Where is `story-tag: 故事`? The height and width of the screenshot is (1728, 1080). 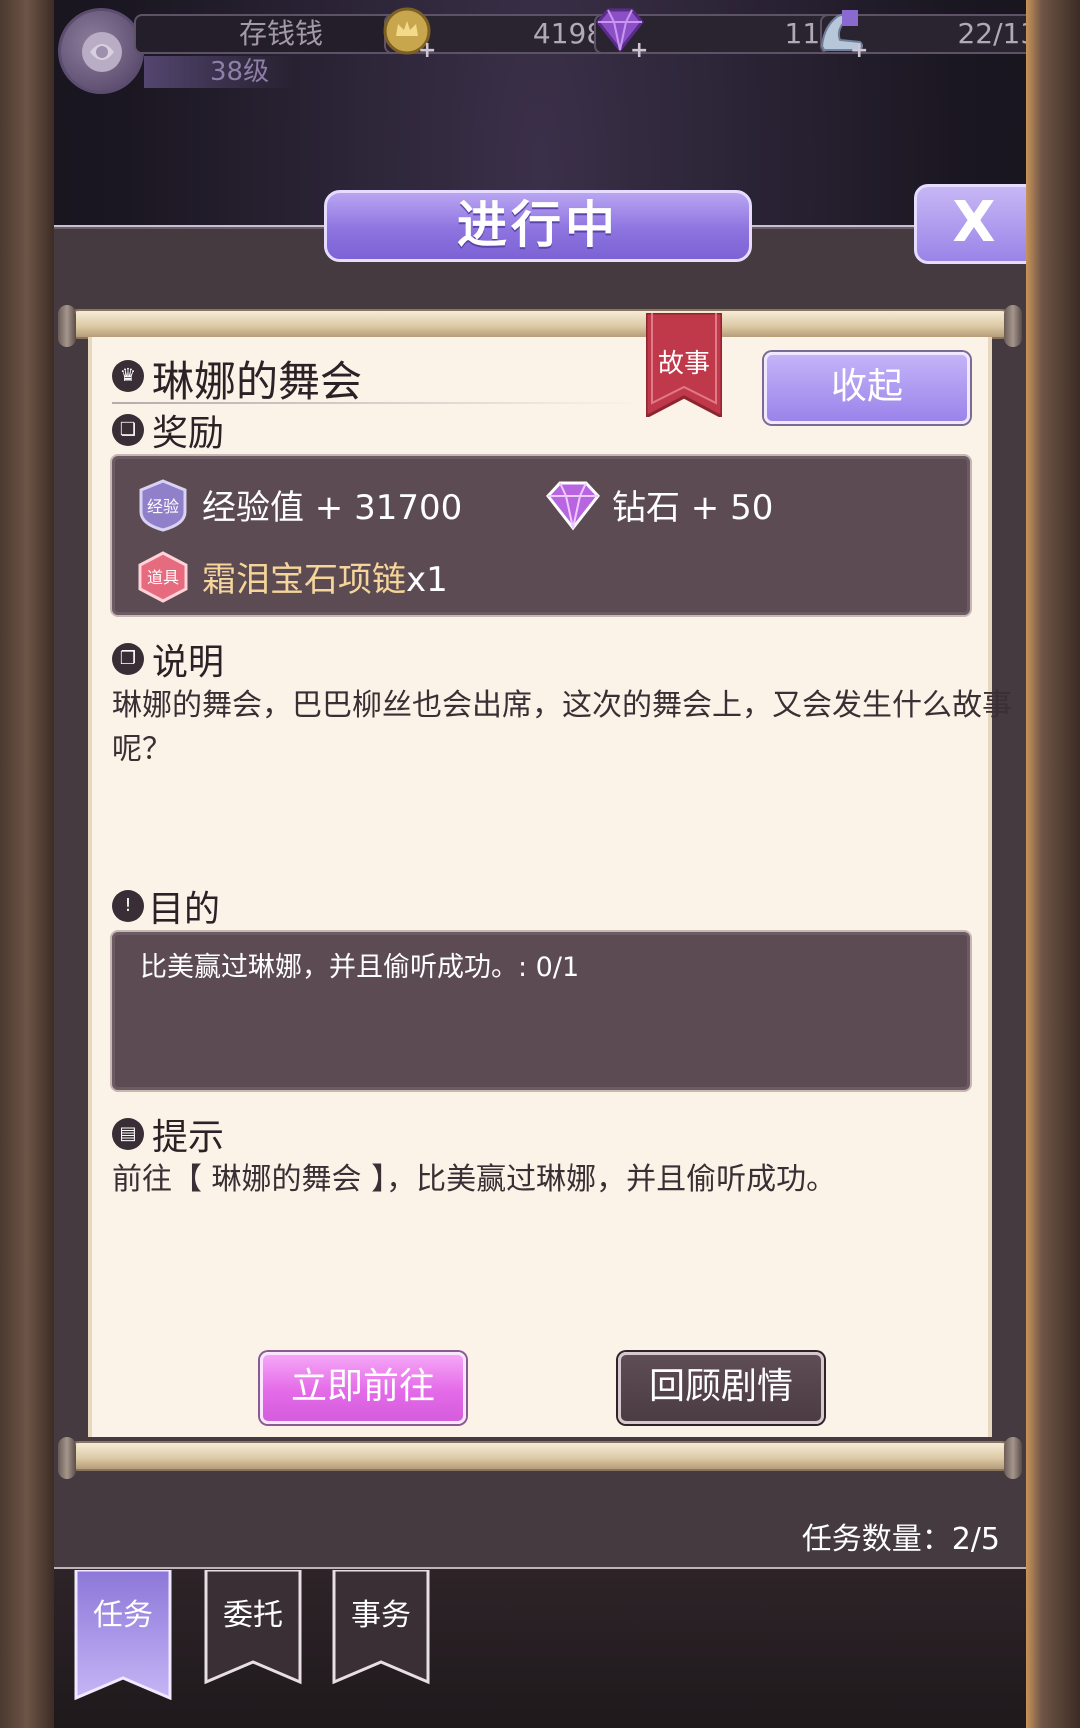
story-tag: 故事 is located at coordinates (684, 365).